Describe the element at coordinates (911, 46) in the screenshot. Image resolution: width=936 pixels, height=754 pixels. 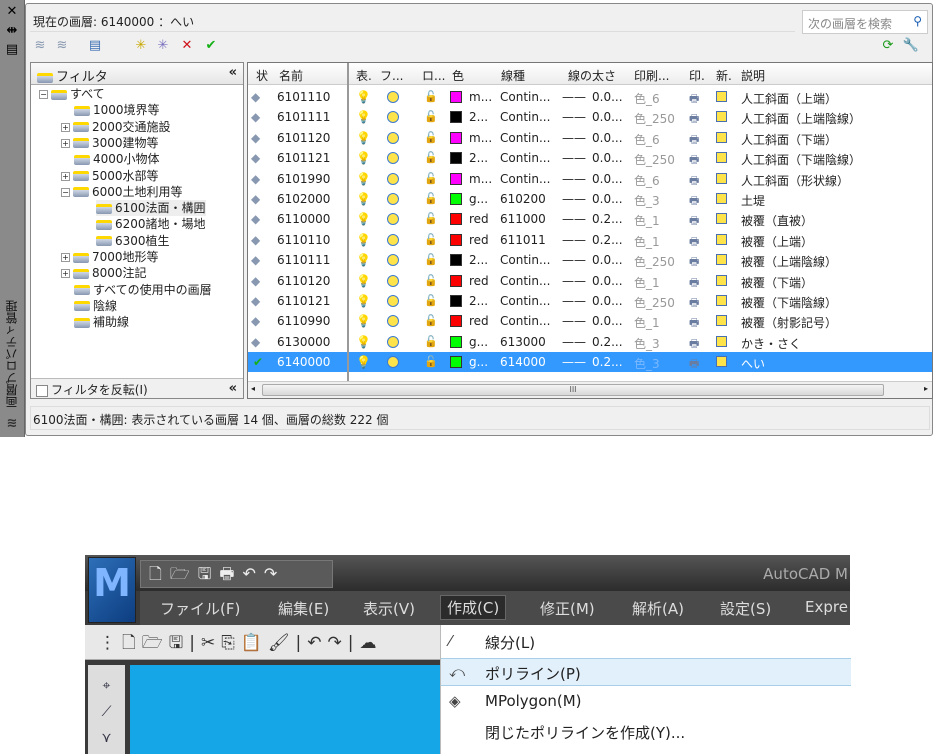
I see `settings-wrench-icon: 🔧` at that location.